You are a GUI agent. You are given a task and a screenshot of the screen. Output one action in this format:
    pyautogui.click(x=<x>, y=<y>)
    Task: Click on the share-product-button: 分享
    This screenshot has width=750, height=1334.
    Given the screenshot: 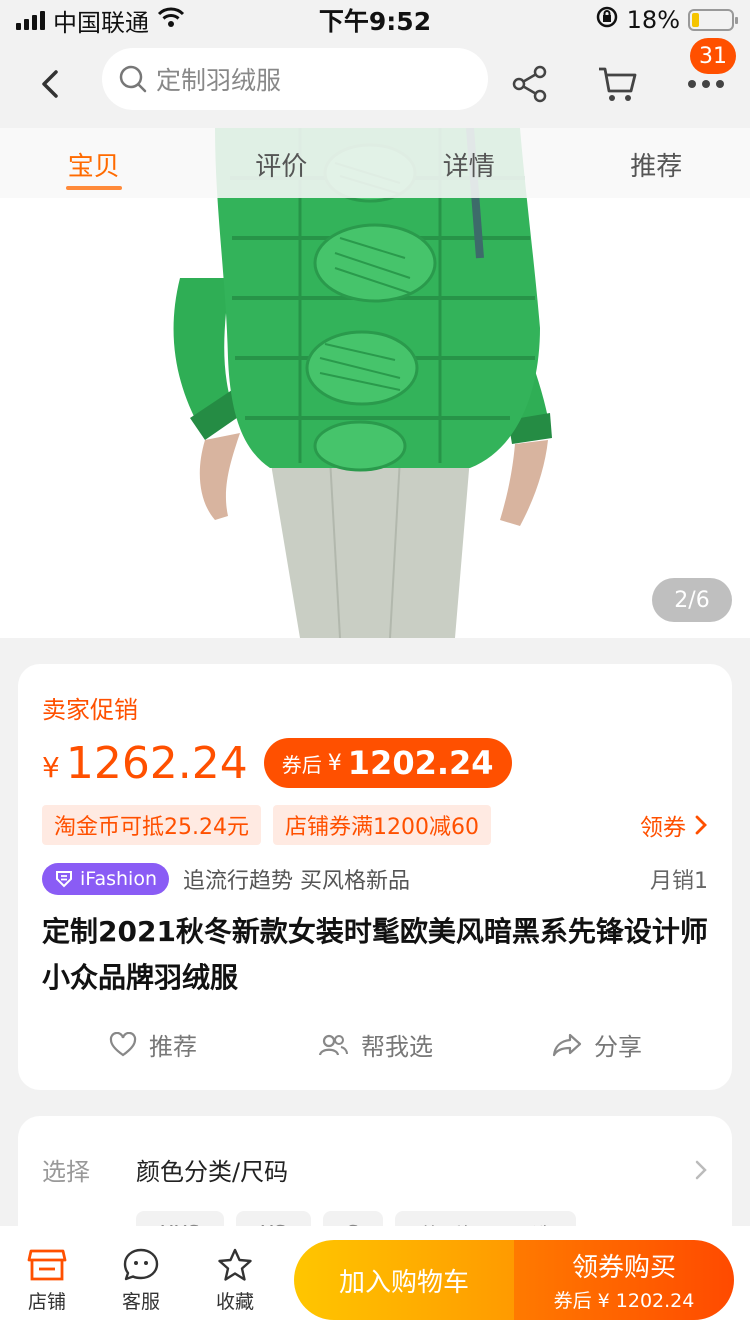 What is the action you would take?
    pyautogui.click(x=597, y=1044)
    